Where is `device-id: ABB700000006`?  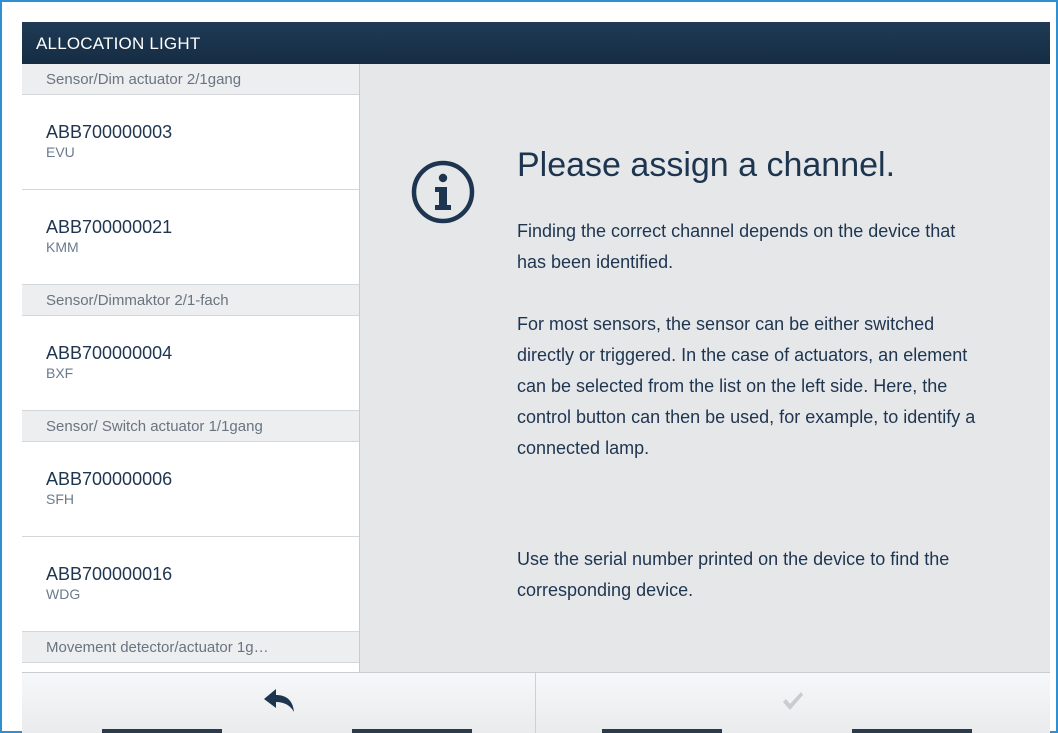
device-id: ABB700000006 is located at coordinates (109, 479).